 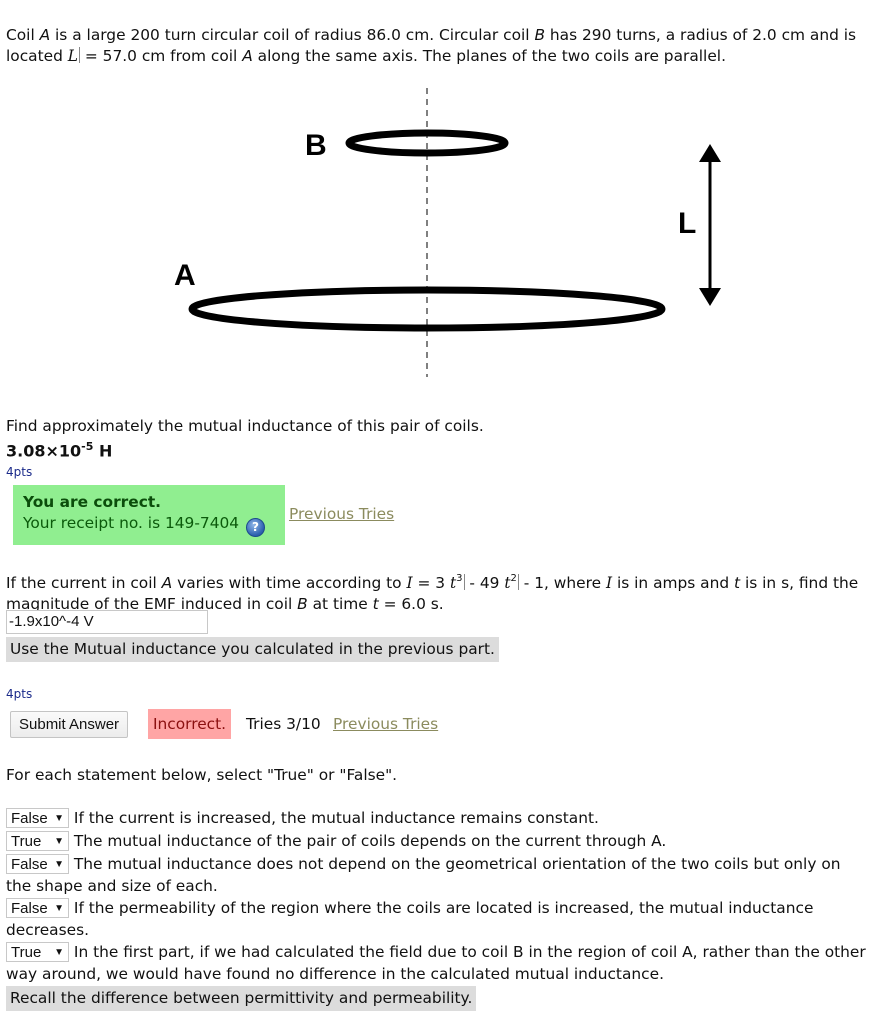 I want to click on answer-value: 3.08×10, so click(x=44, y=451).